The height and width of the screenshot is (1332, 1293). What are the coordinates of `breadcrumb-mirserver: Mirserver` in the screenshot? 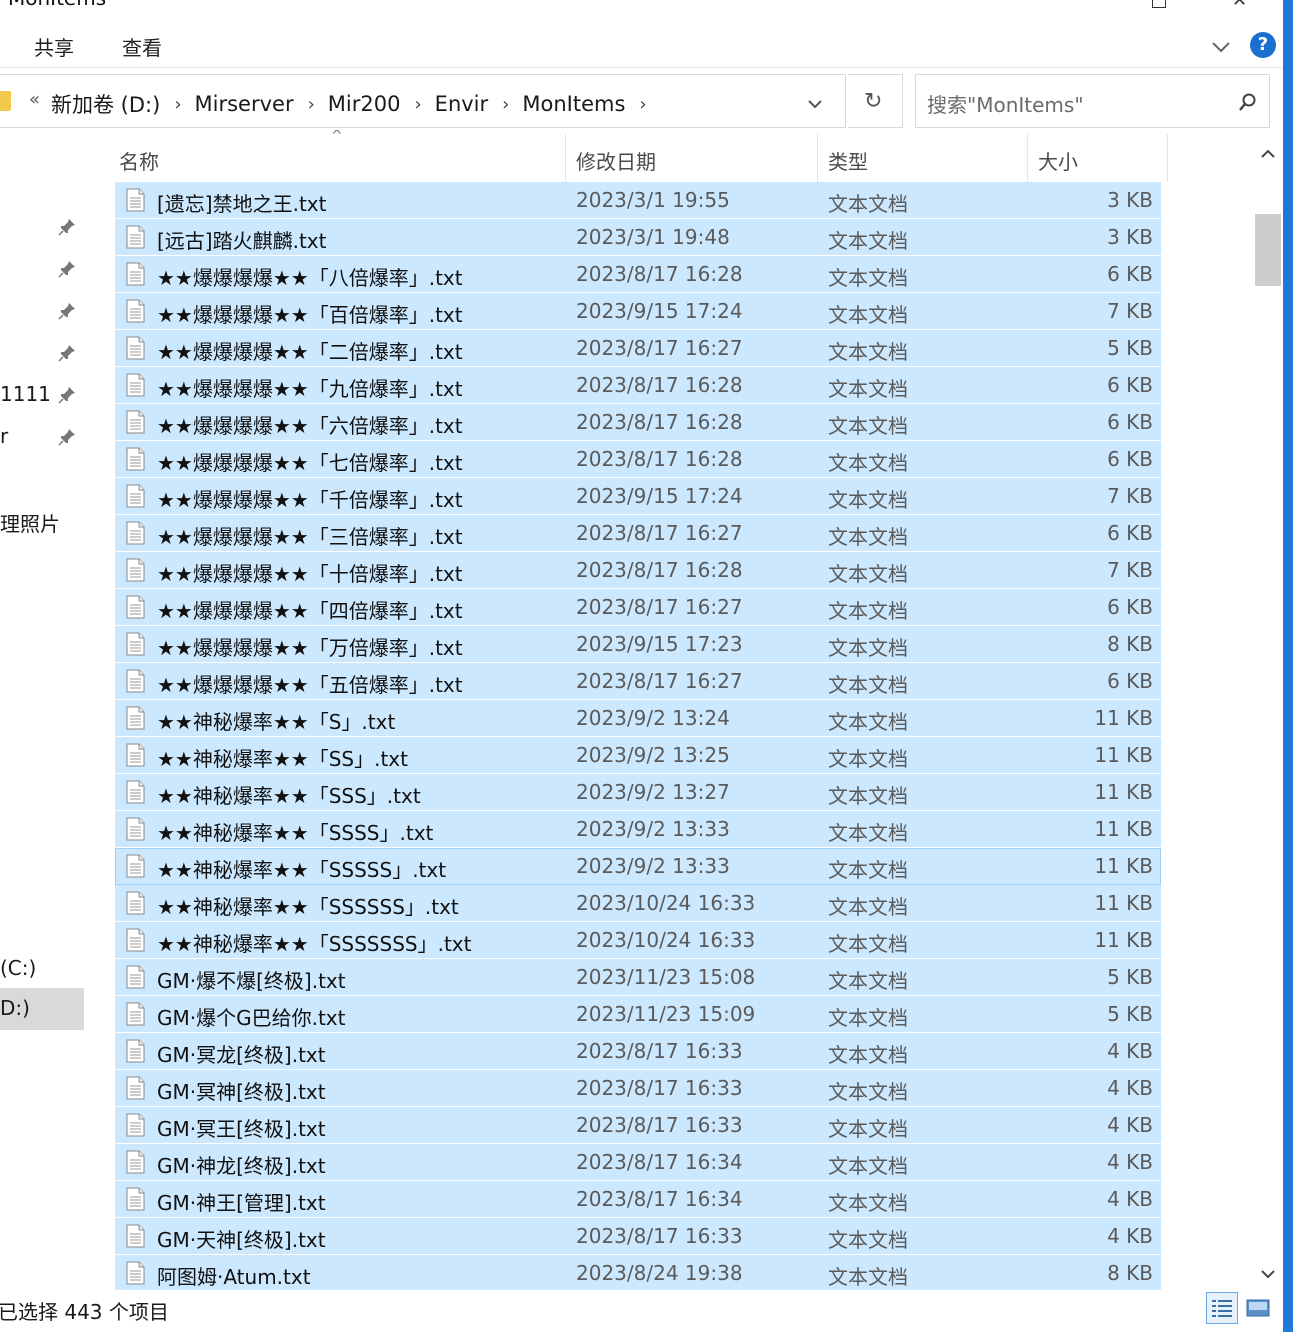 It's located at (244, 104).